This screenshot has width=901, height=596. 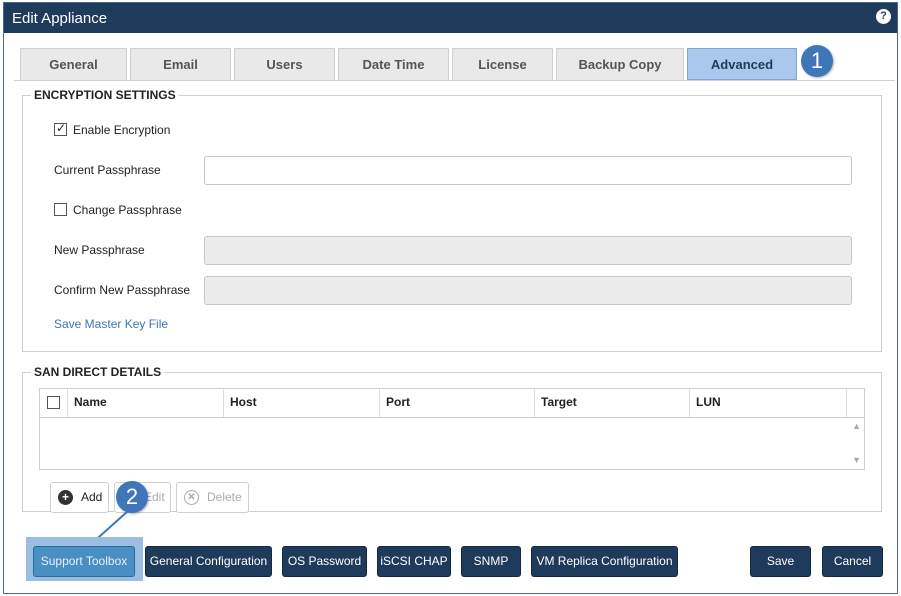 What do you see at coordinates (99, 250) in the screenshot?
I see `new-passphrase-label: New Passphrase` at bounding box center [99, 250].